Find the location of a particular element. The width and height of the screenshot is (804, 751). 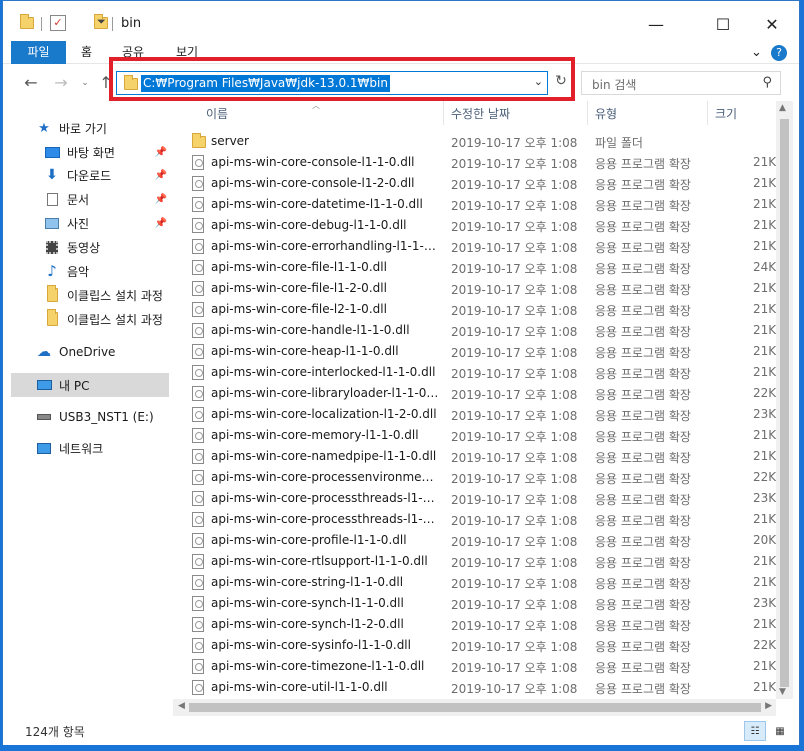

horizontal-scrollbar: ◀ ▶ is located at coordinates (474, 707).